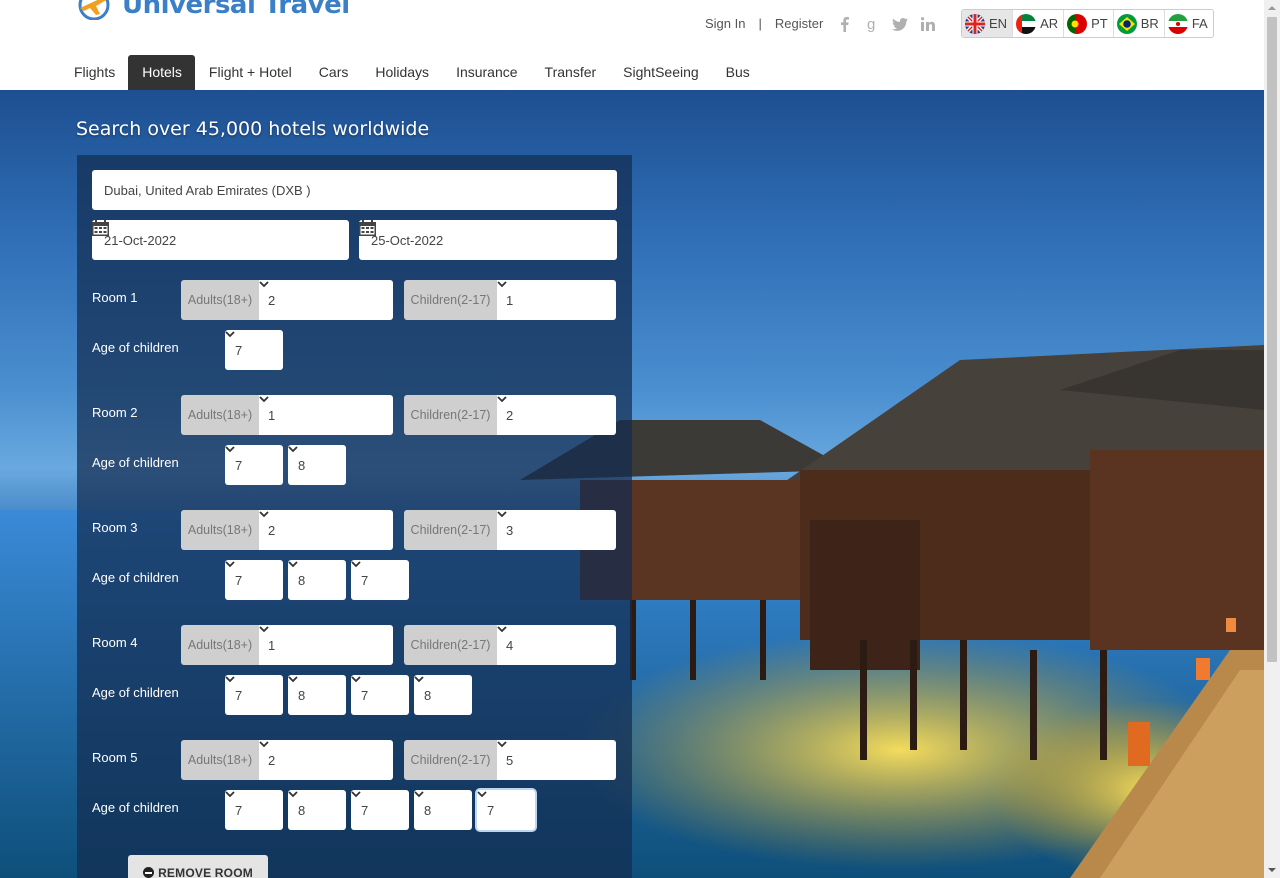 This screenshot has height=878, width=1280. What do you see at coordinates (556, 530) in the screenshot?
I see `children-select: 3` at bounding box center [556, 530].